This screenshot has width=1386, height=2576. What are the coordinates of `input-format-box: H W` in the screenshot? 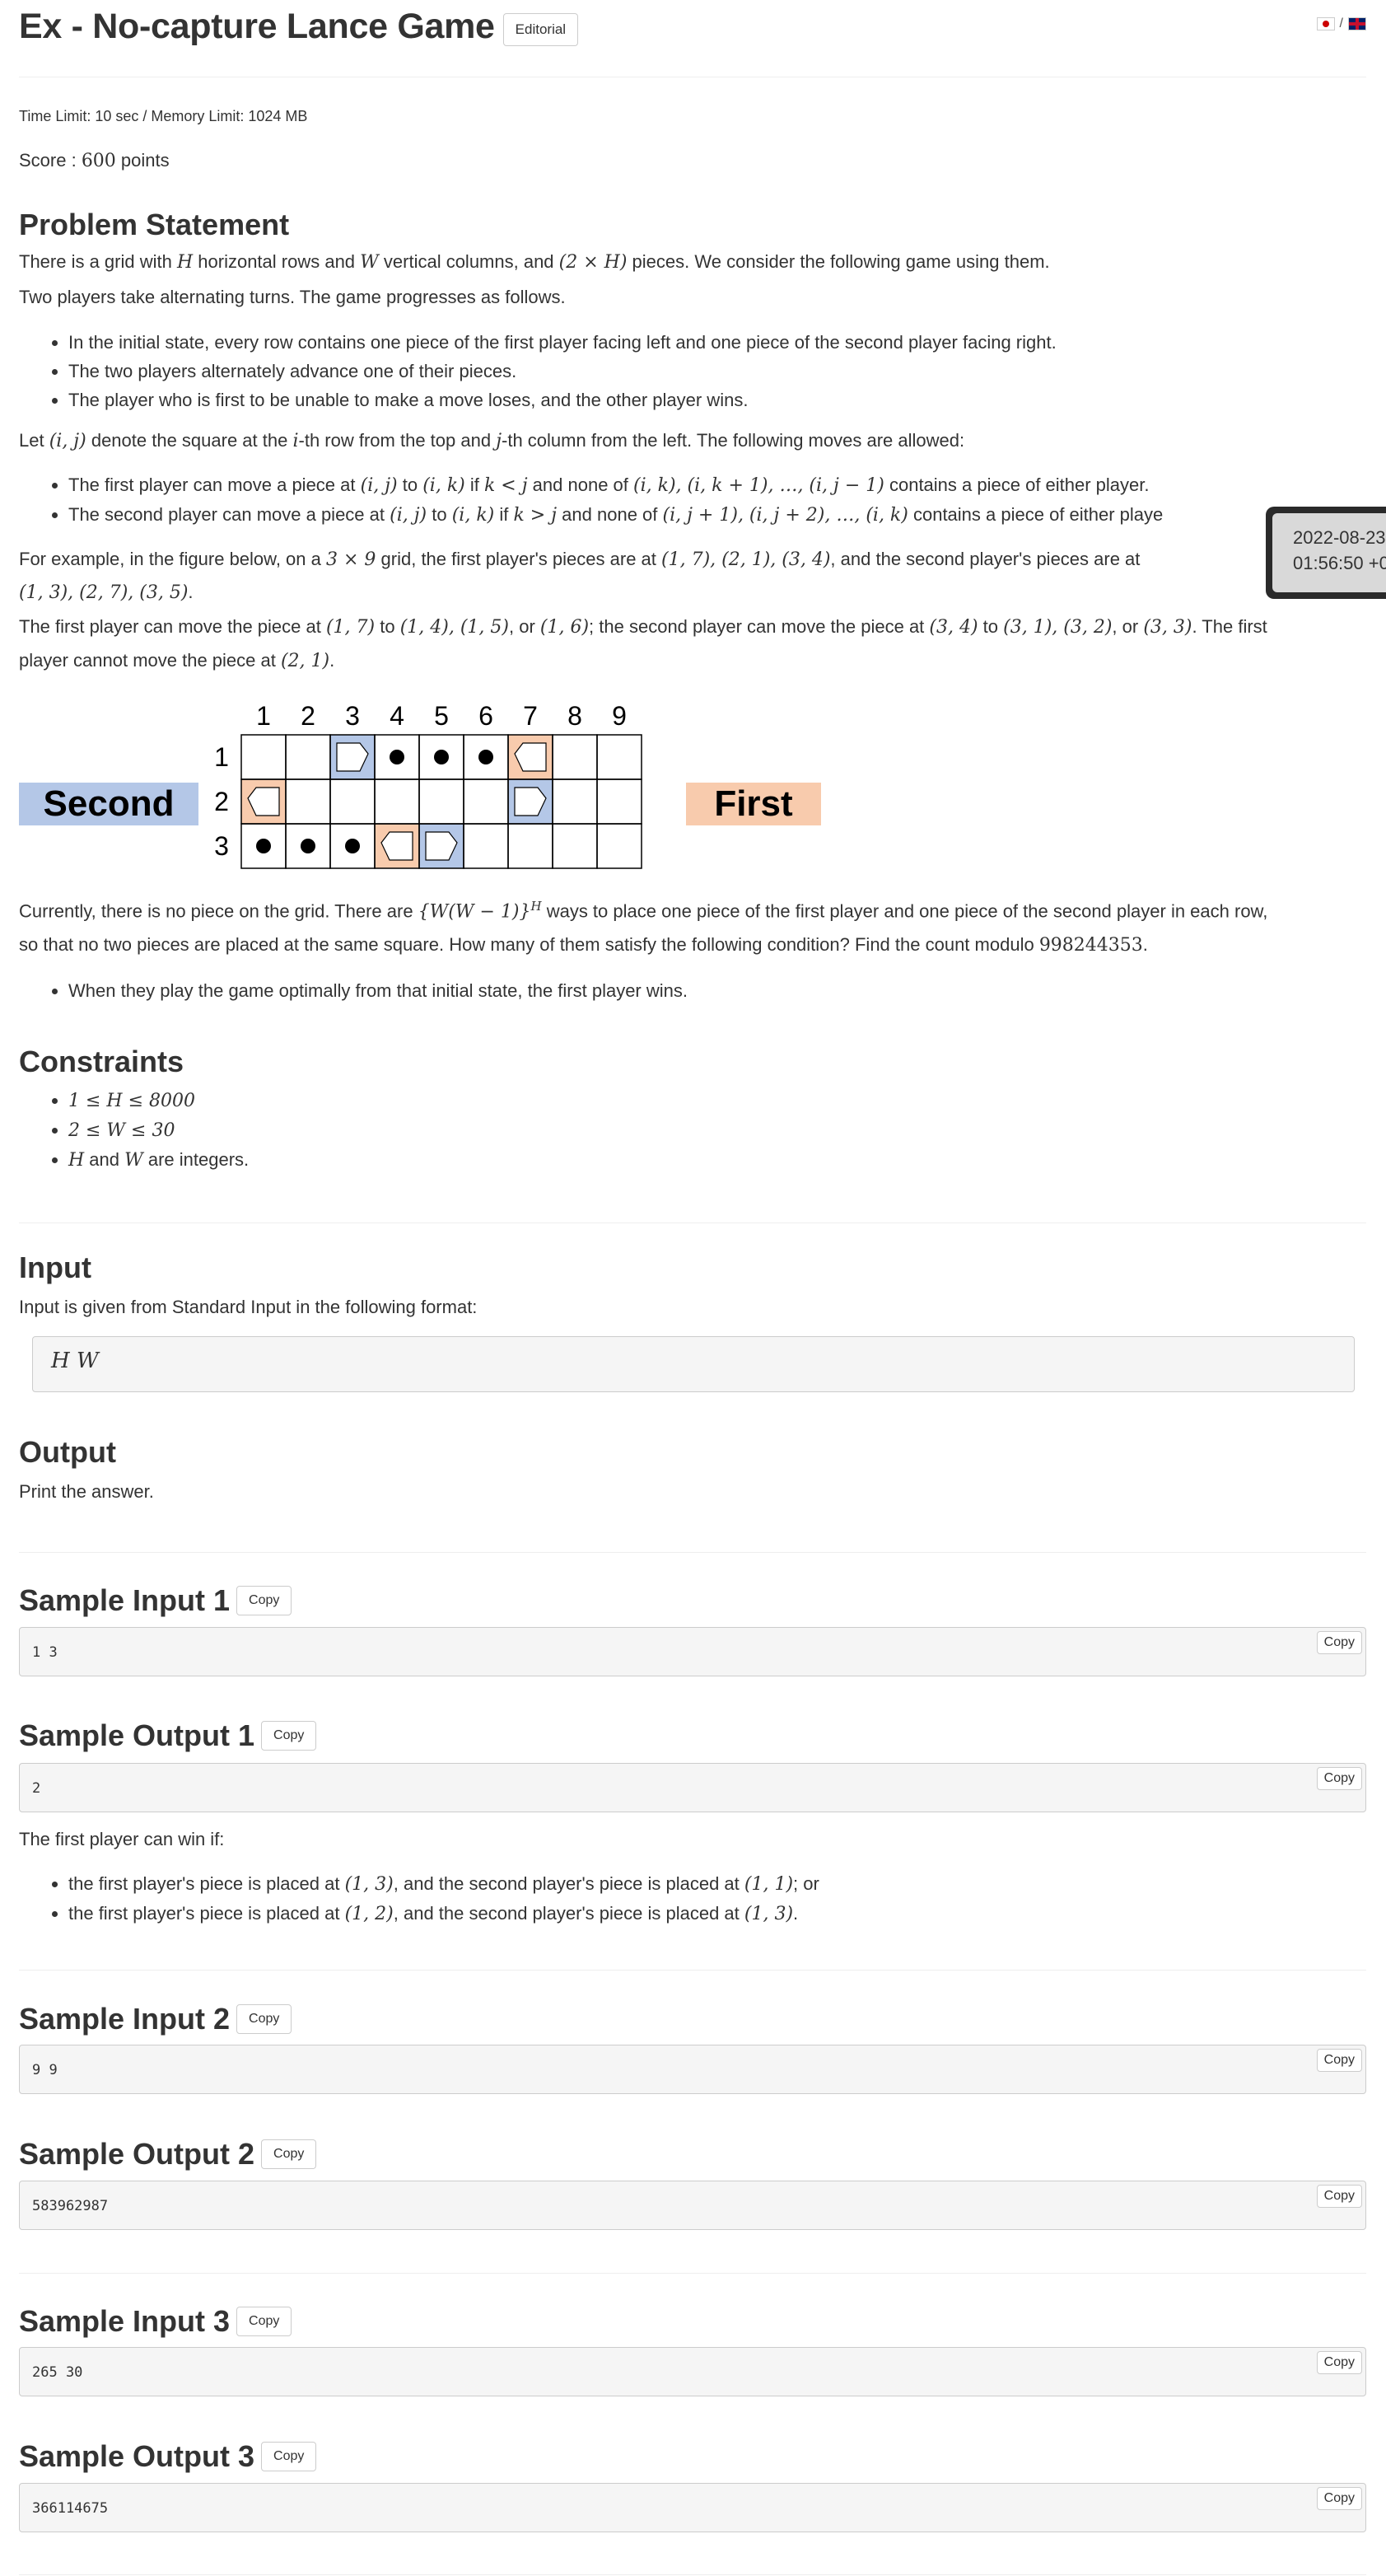 It's located at (693, 1364).